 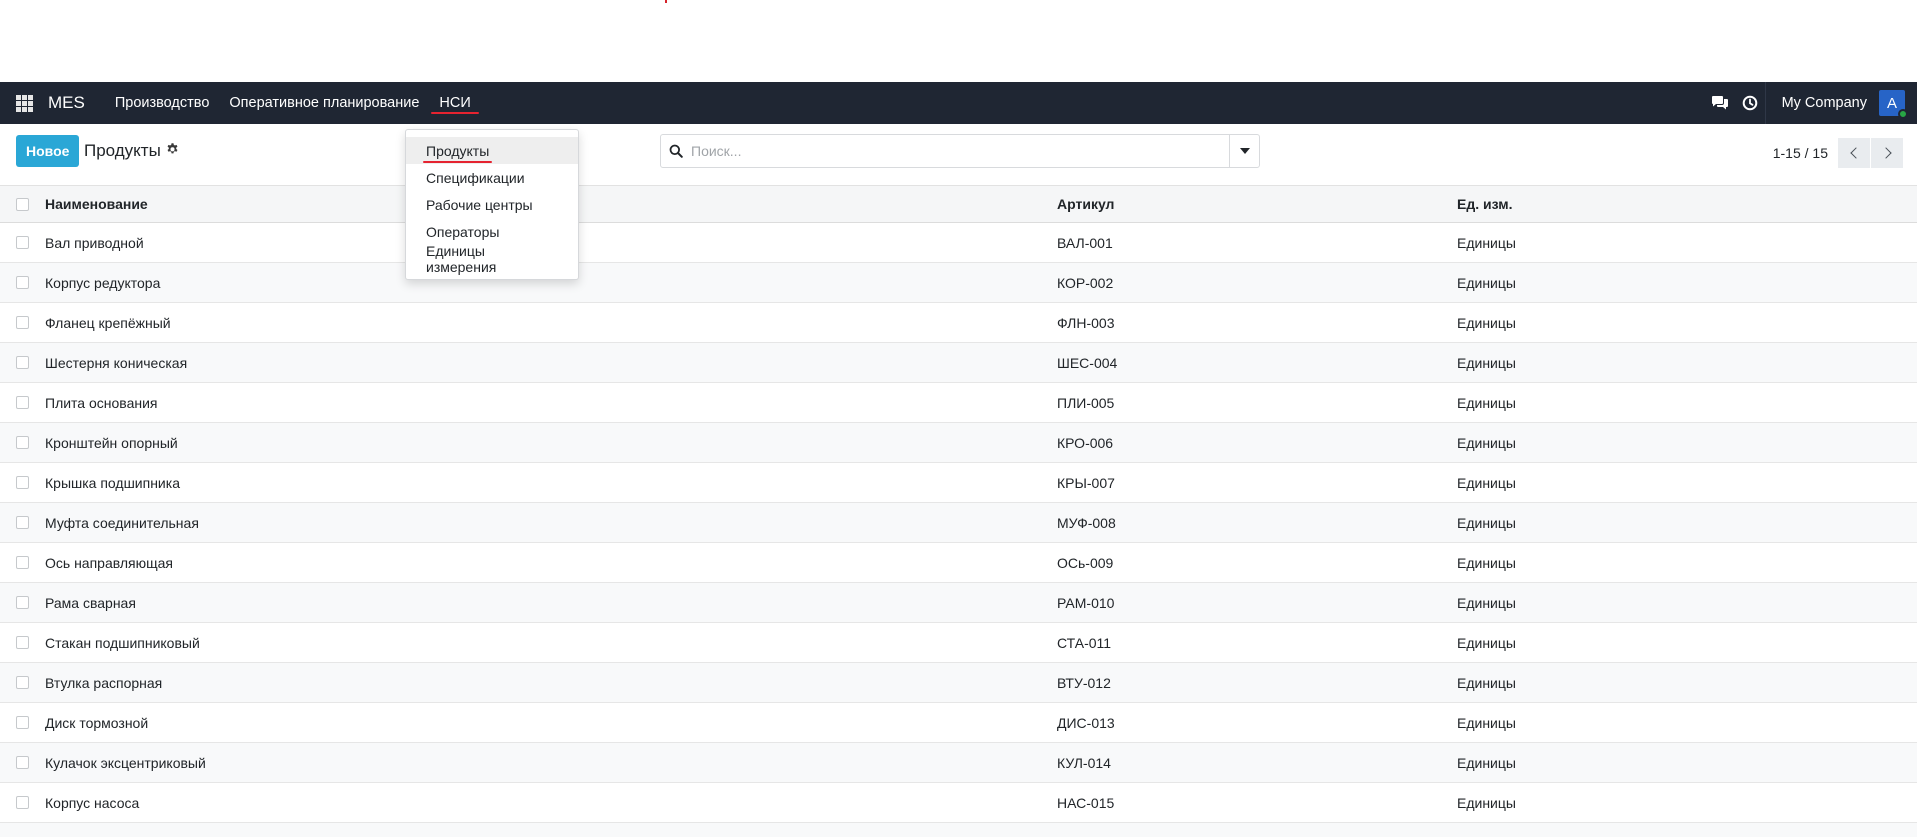 I want to click on top-blank-area, so click(x=958, y=41).